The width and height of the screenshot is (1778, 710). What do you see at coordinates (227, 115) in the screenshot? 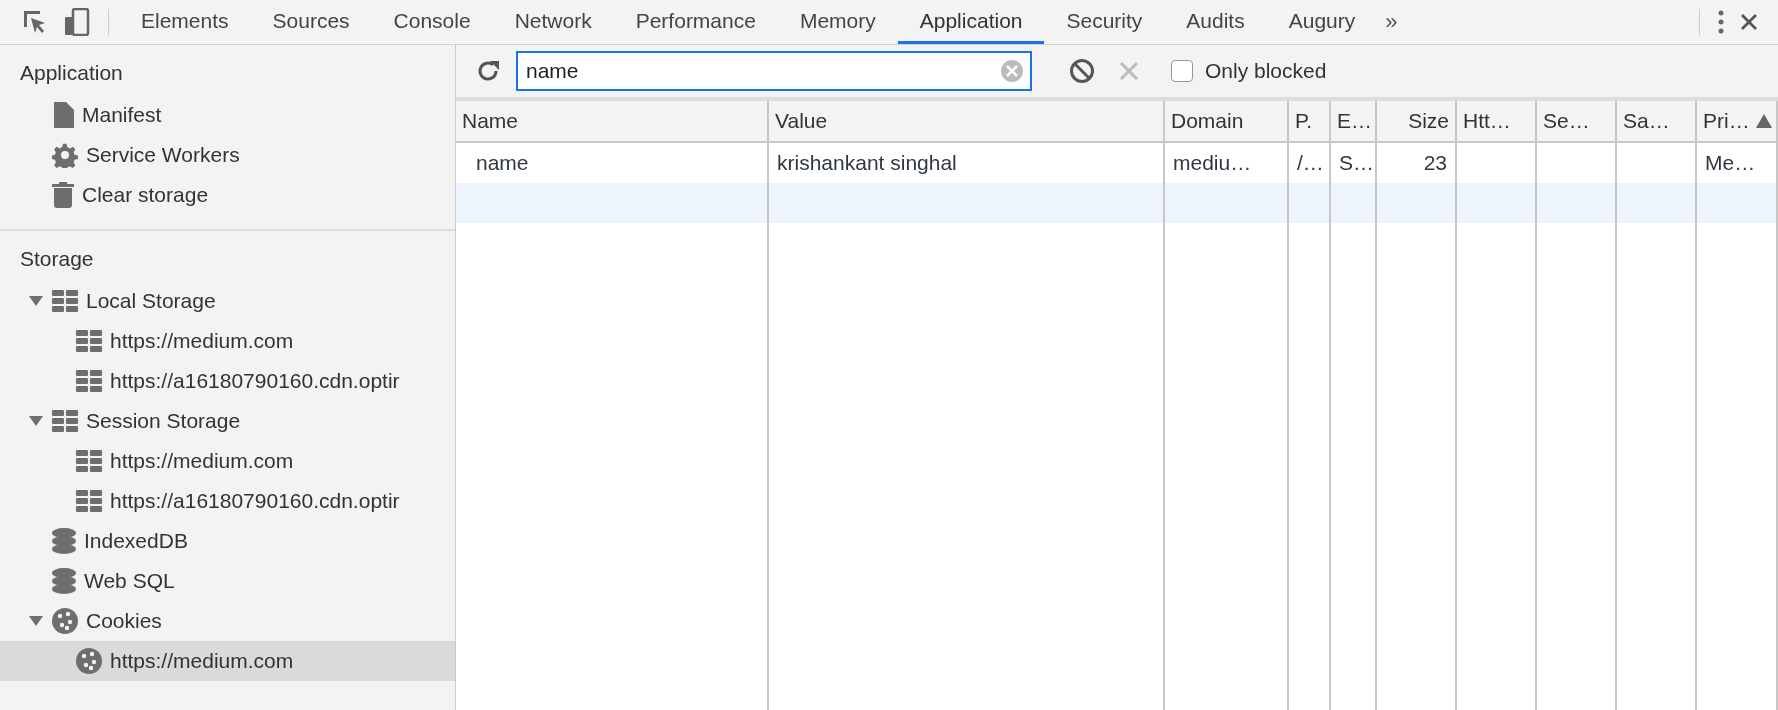
I see `sidebar-item: Manifest` at bounding box center [227, 115].